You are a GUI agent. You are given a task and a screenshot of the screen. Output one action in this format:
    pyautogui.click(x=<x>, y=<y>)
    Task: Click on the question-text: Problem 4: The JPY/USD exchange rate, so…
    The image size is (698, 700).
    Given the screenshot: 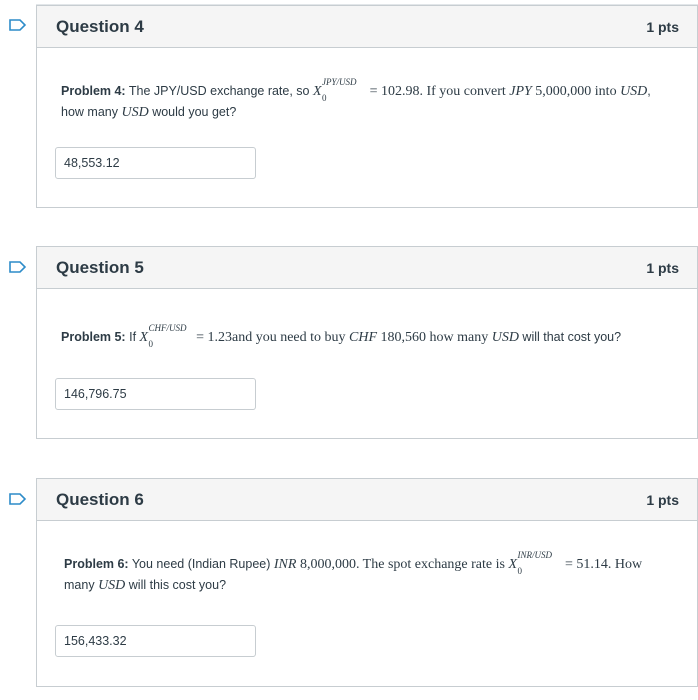 What is the action you would take?
    pyautogui.click(x=370, y=100)
    